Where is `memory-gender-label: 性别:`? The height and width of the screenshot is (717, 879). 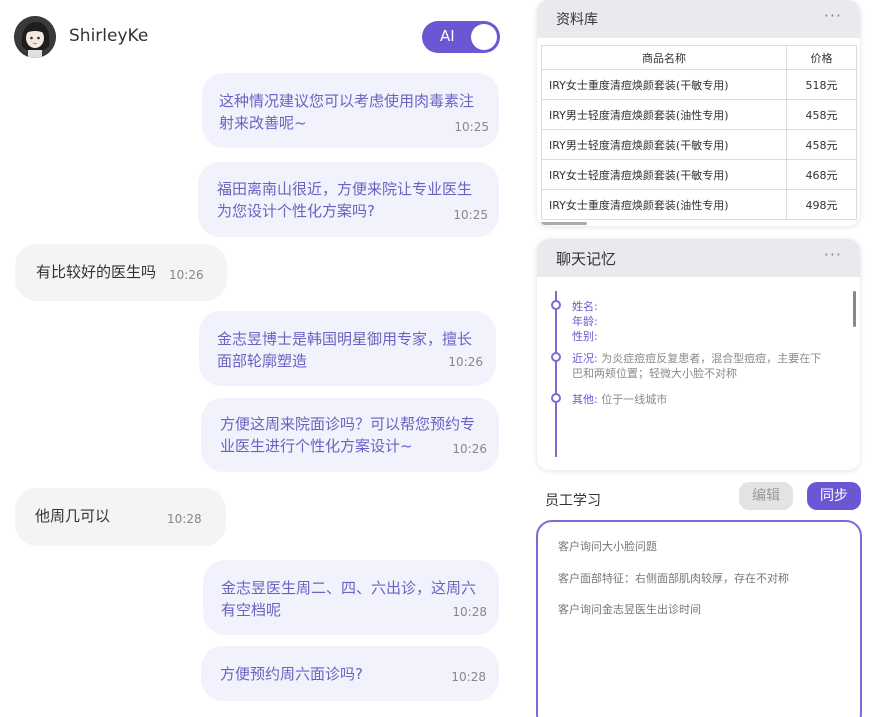
memory-gender-label: 性别: is located at coordinates (585, 336).